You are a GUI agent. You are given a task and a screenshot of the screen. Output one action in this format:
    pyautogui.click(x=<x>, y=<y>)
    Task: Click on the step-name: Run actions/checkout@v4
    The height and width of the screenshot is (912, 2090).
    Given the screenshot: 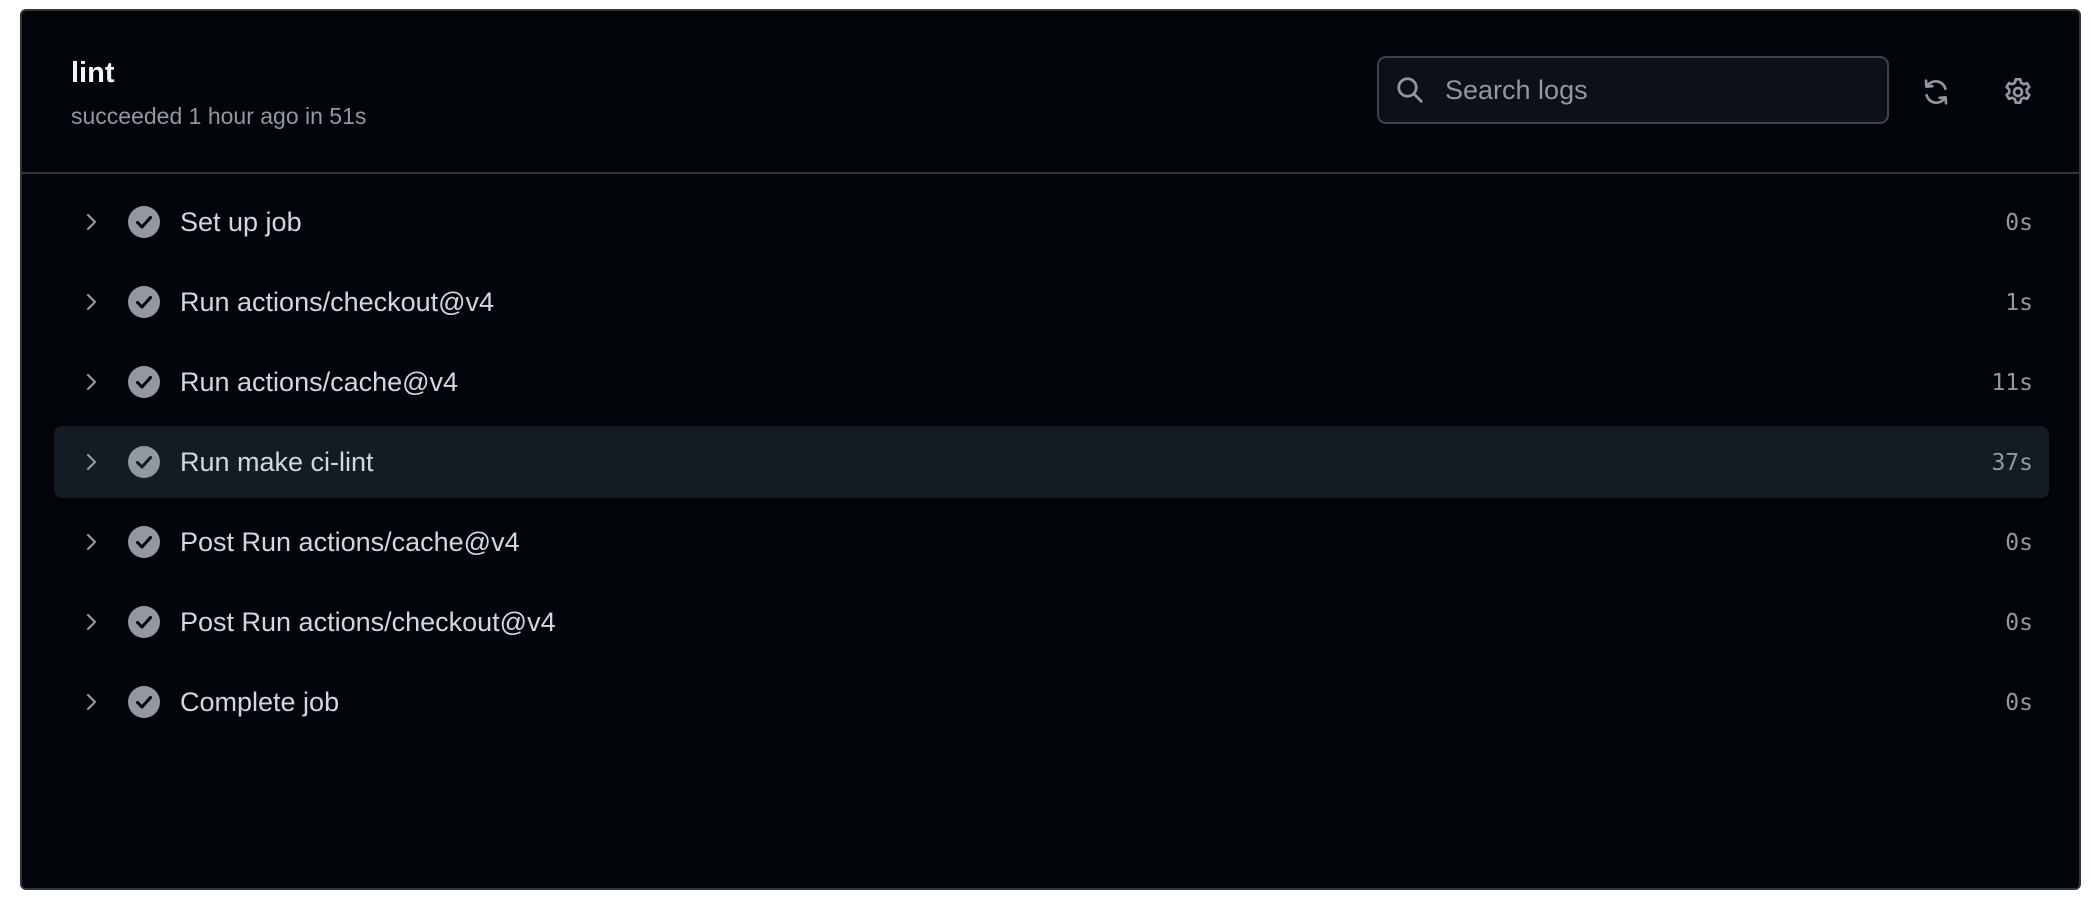 What is the action you would take?
    pyautogui.click(x=337, y=302)
    